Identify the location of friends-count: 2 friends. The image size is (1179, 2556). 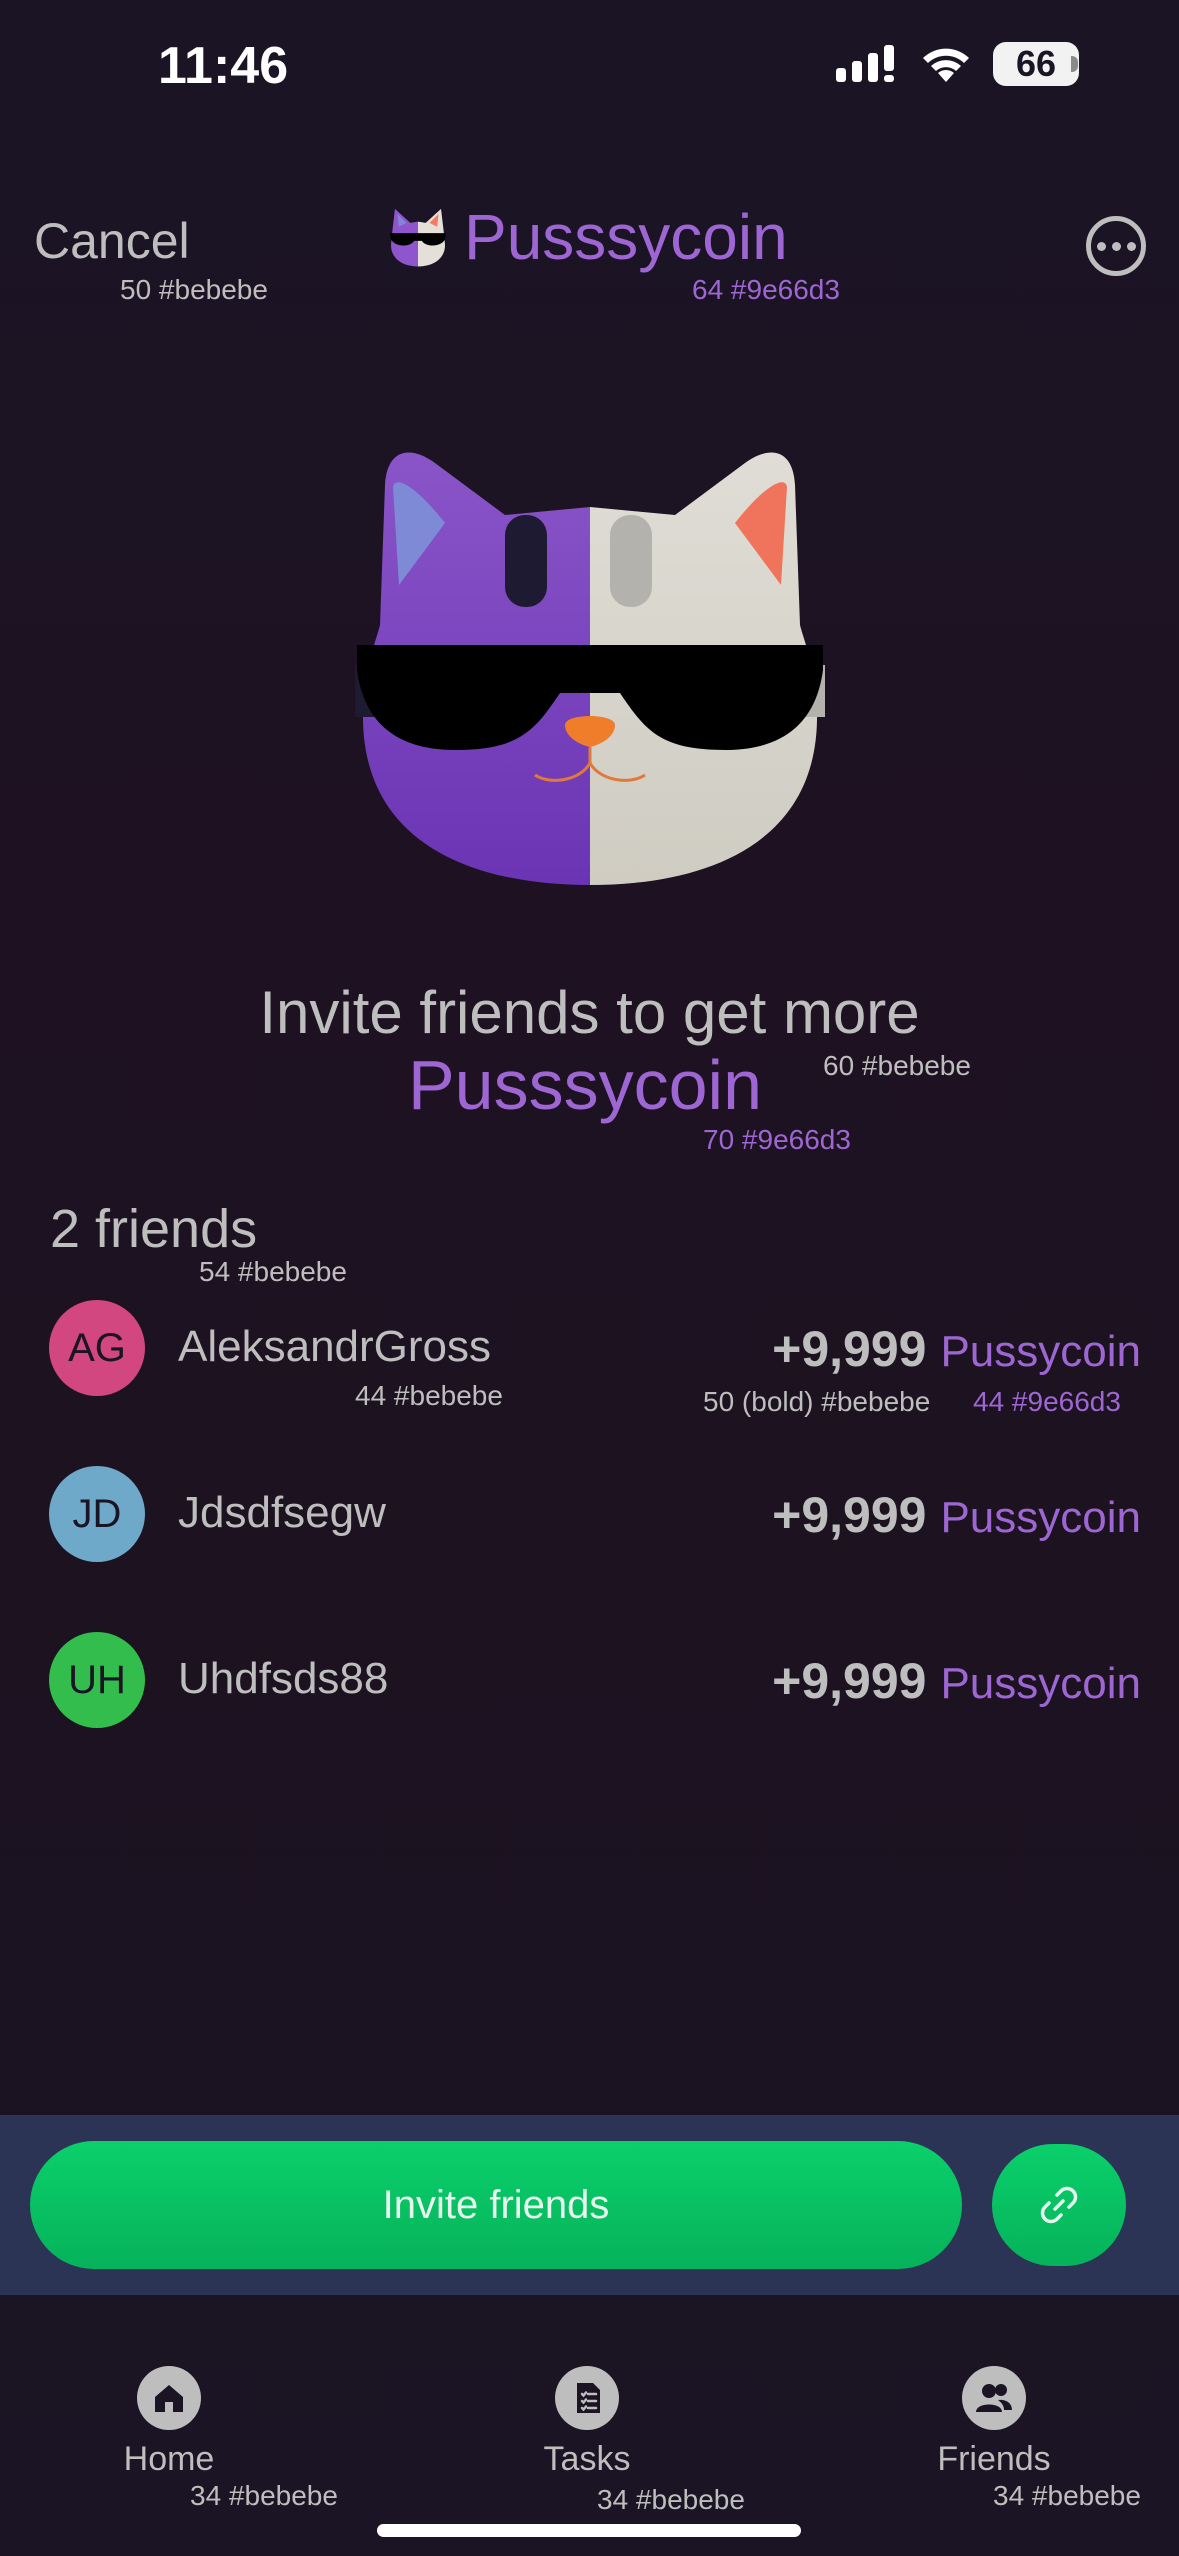
(154, 1229).